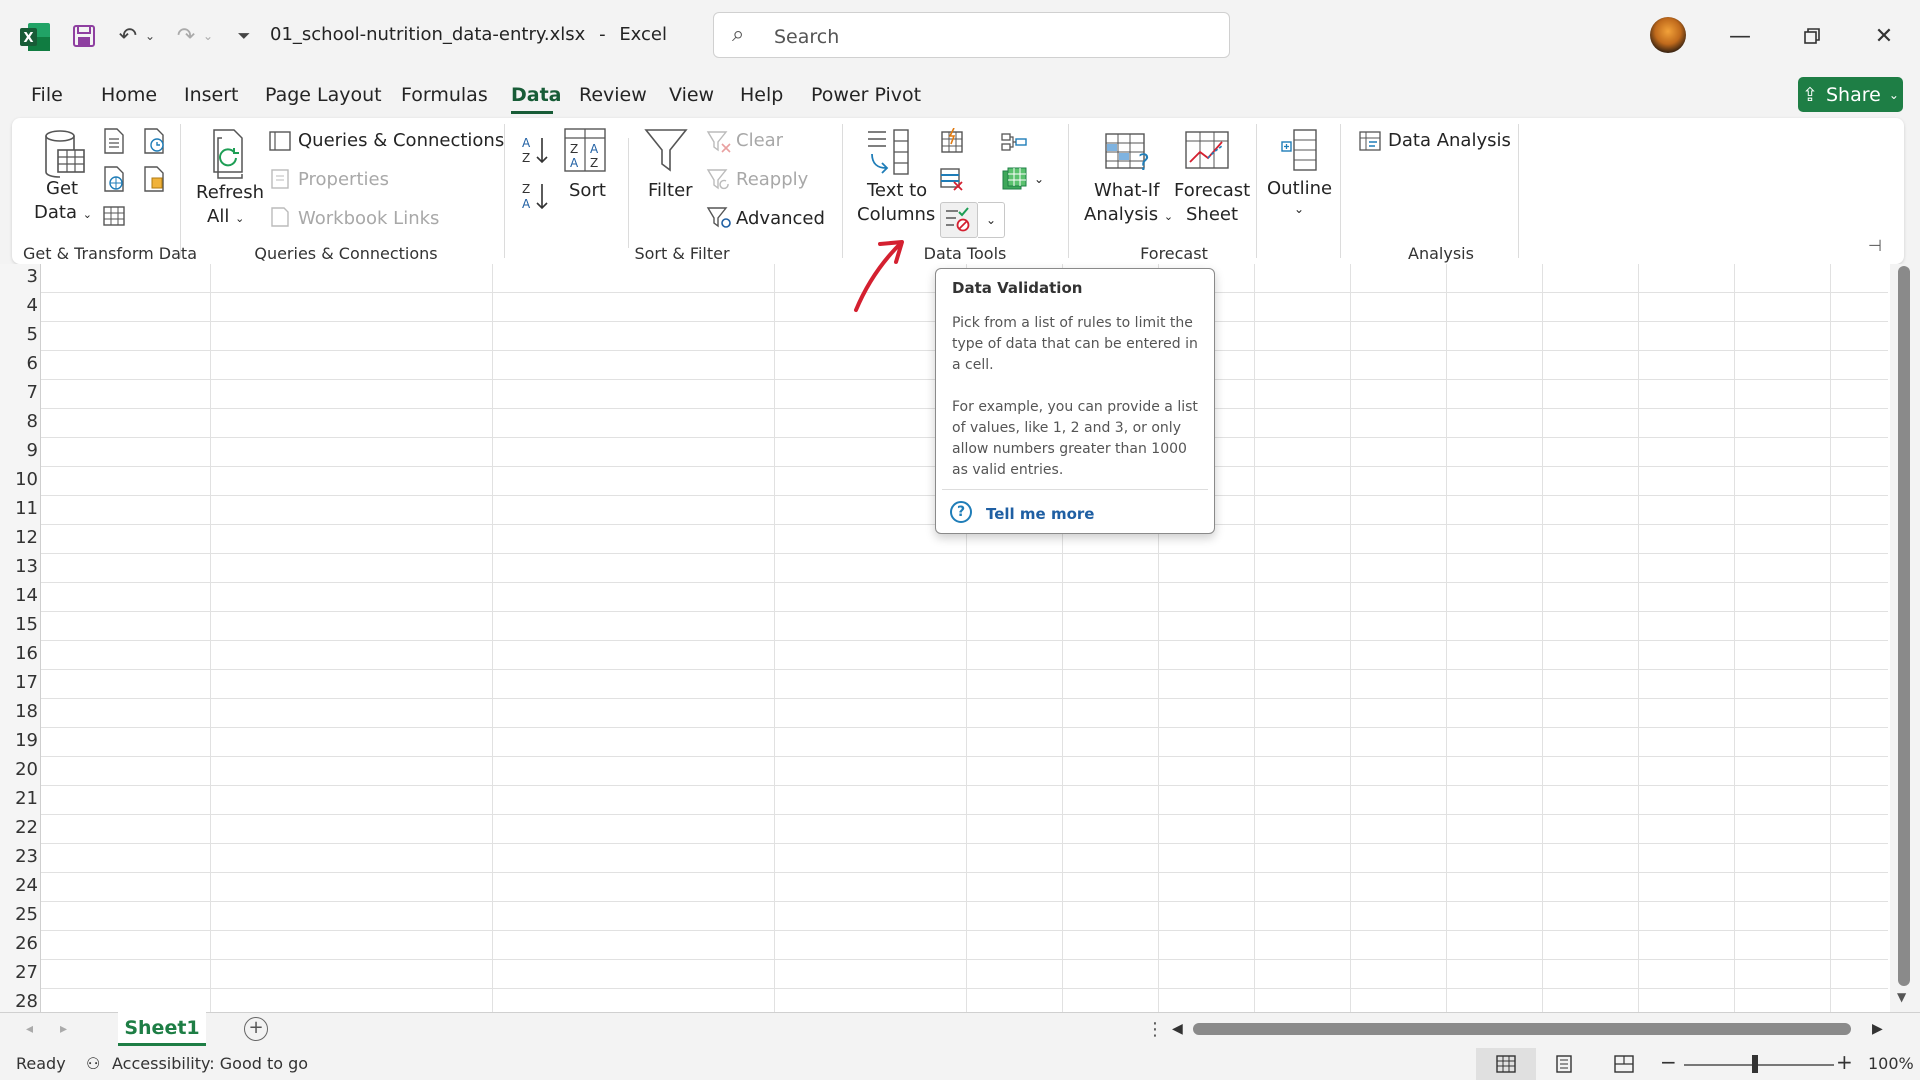 This screenshot has width=1920, height=1080. Describe the element at coordinates (19, 450) in the screenshot. I see `row-header: 9` at that location.